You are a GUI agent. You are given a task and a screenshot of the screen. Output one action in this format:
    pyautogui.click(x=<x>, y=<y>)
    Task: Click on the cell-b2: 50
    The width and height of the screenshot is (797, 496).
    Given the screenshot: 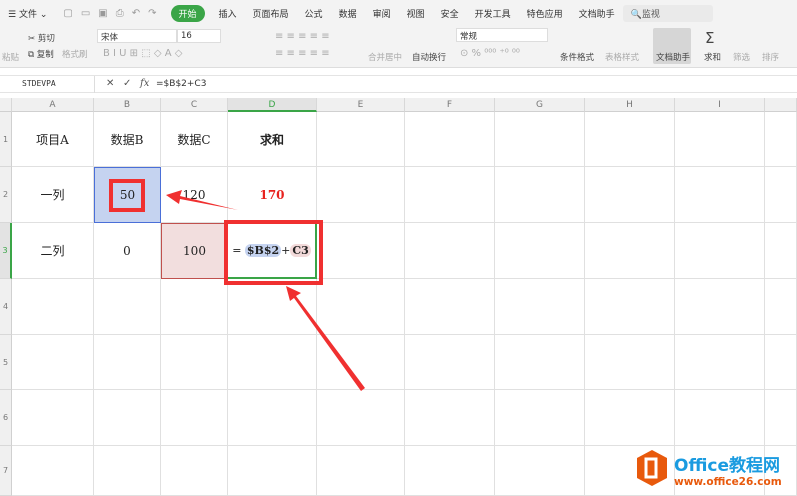 What is the action you would take?
    pyautogui.click(x=127, y=195)
    